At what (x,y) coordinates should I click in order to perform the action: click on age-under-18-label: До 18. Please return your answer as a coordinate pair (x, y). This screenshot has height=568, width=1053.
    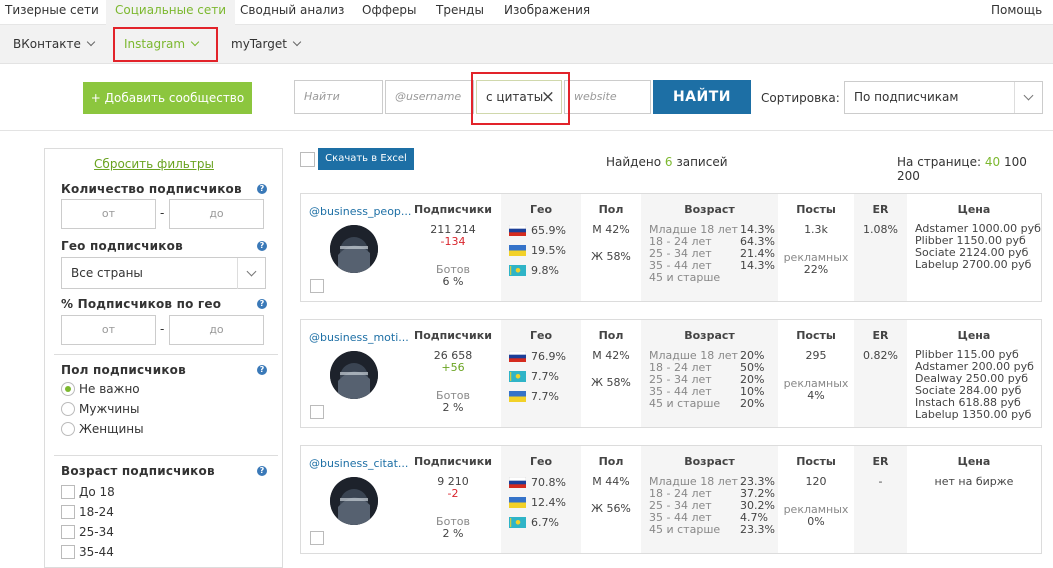
    Looking at the image, I should click on (97, 492).